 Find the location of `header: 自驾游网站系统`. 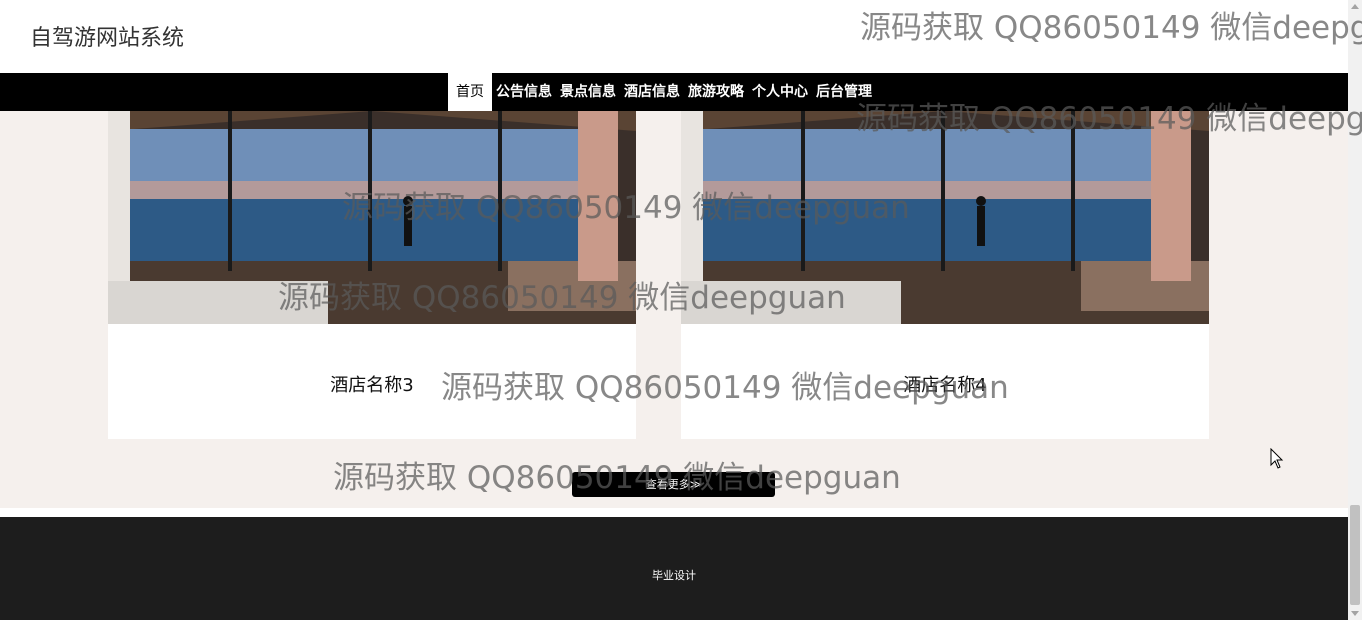

header: 自驾游网站系统 is located at coordinates (674, 36).